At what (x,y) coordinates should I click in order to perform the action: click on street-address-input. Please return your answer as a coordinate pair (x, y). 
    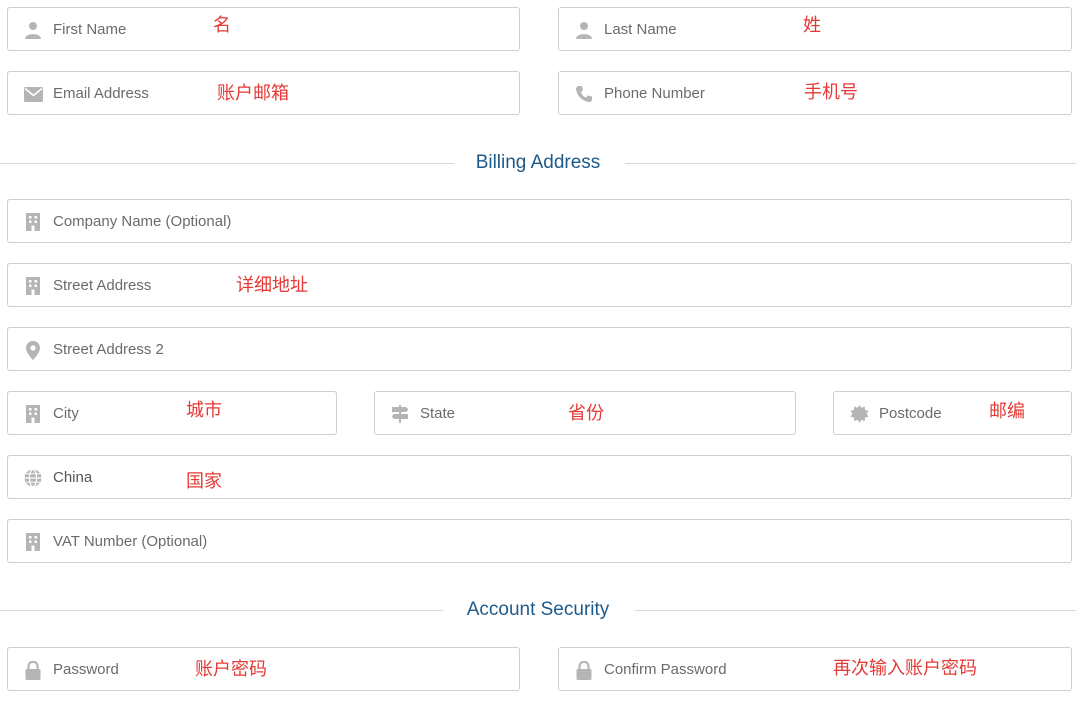
    Looking at the image, I should click on (554, 285).